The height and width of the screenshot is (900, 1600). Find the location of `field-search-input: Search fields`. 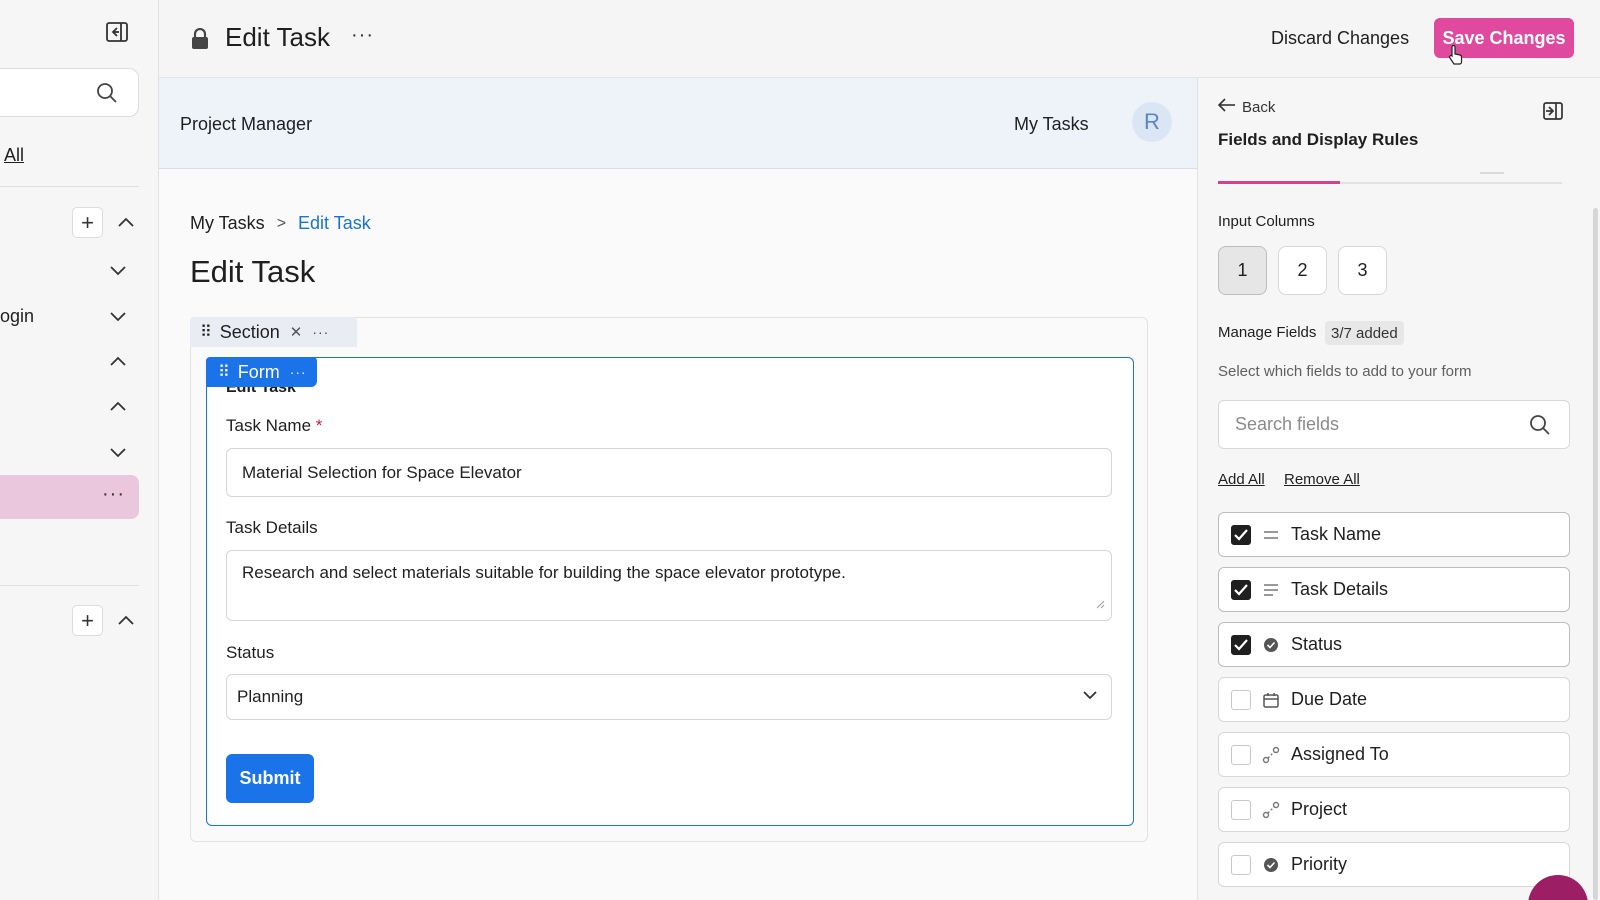

field-search-input: Search fields is located at coordinates (1394, 424).